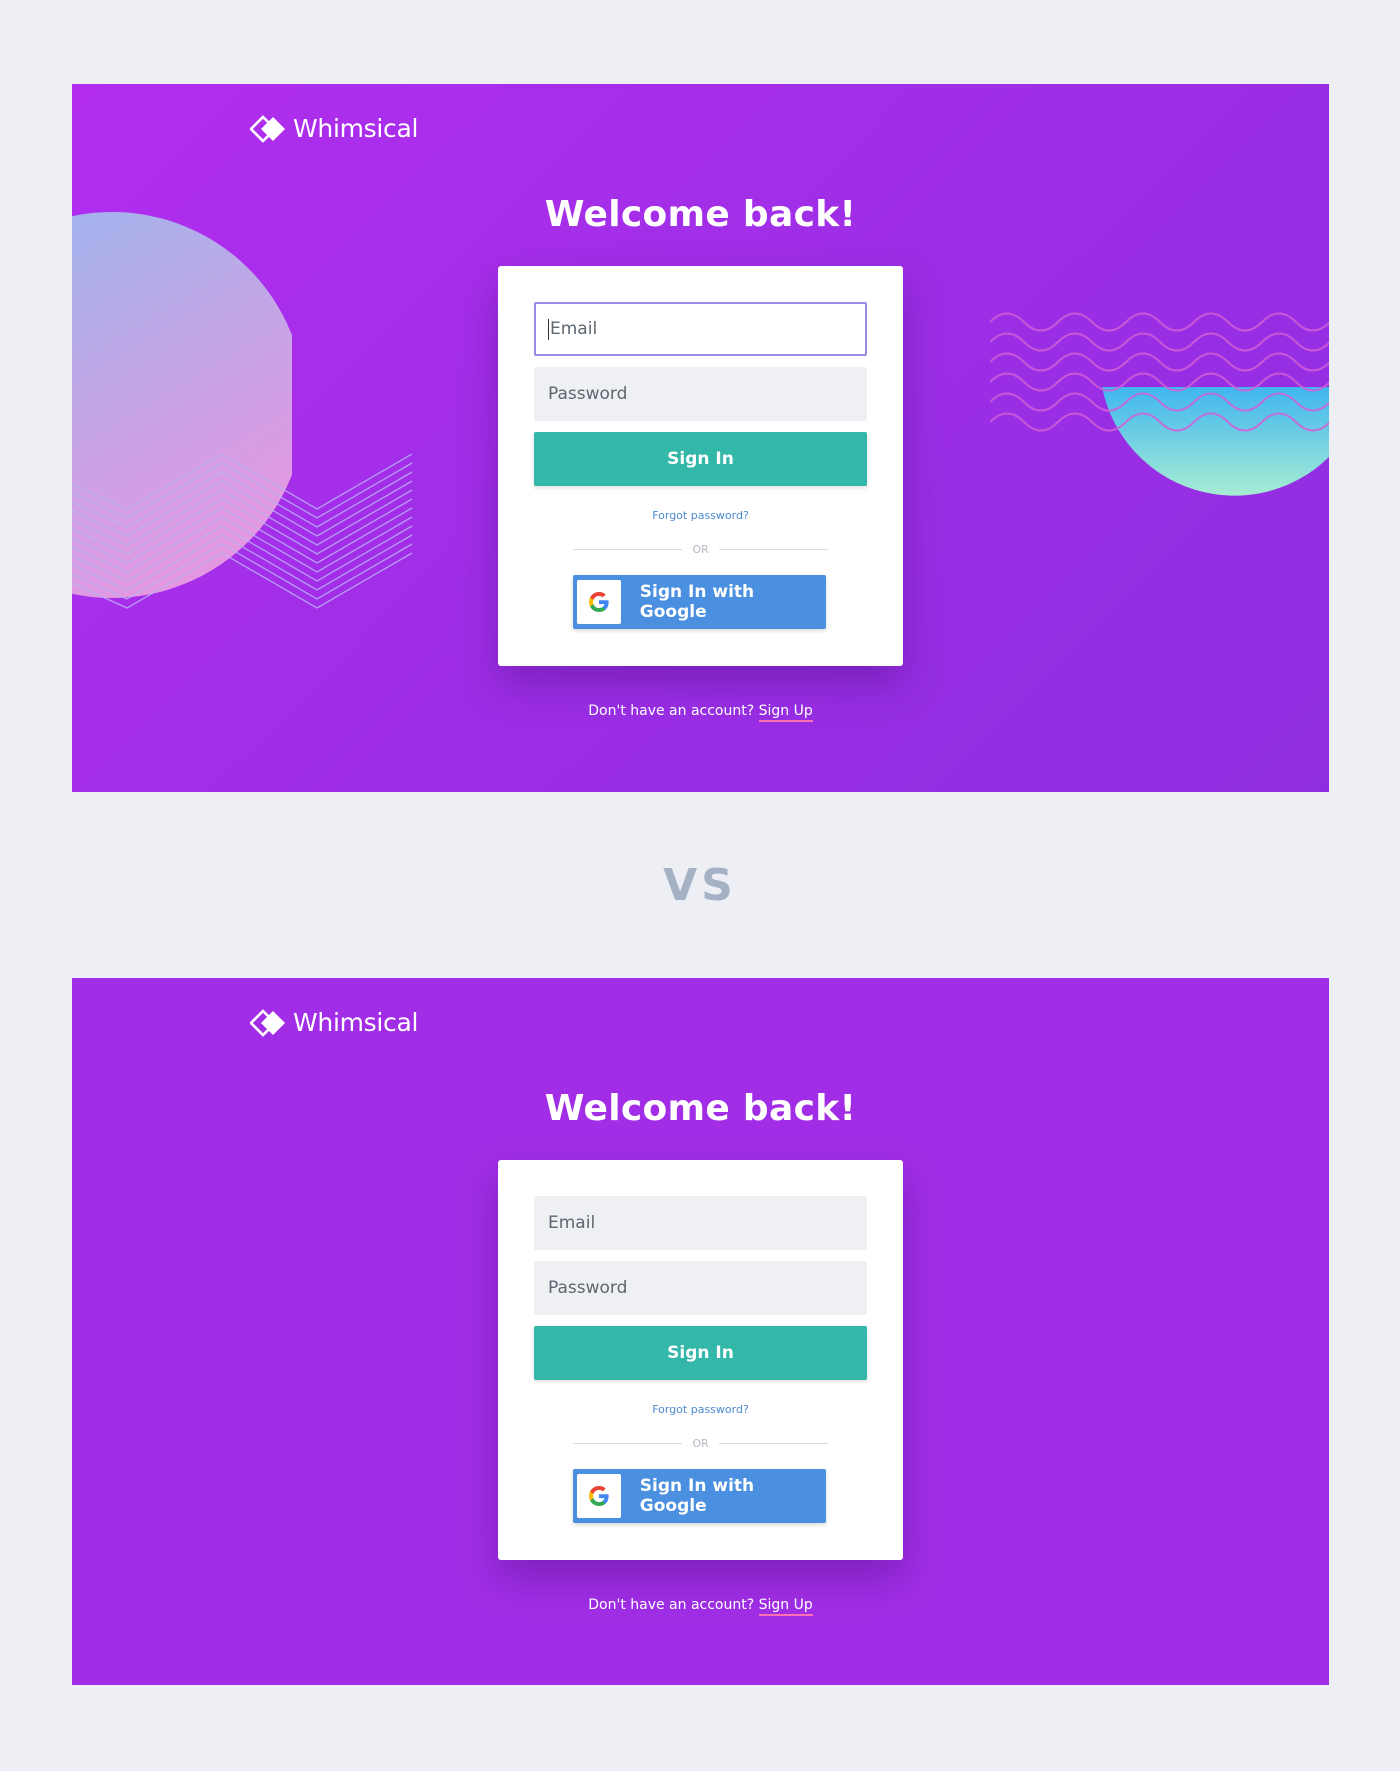  I want to click on text-caret, so click(548, 329).